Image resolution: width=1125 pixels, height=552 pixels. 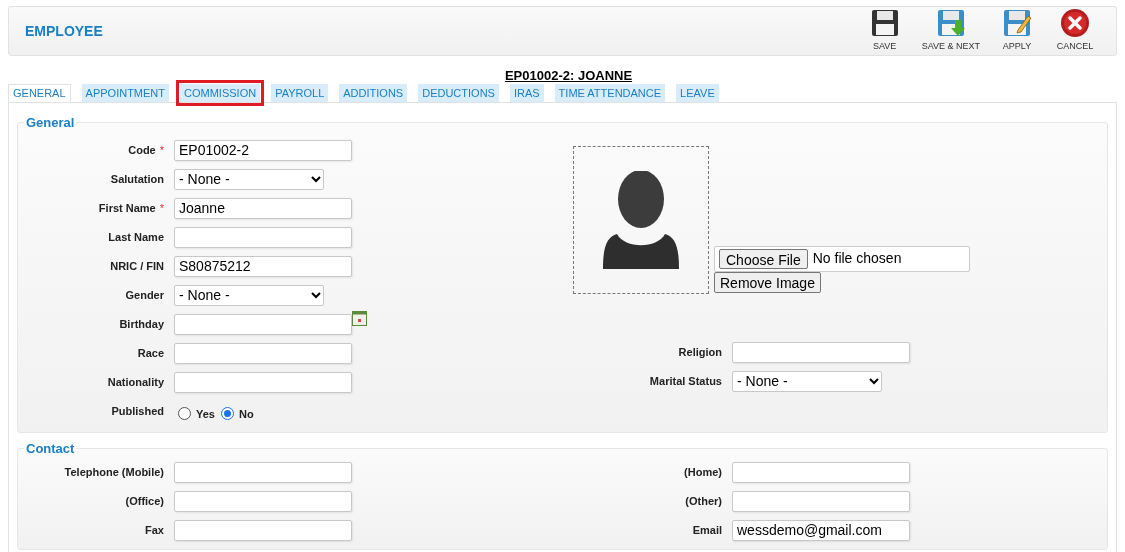 What do you see at coordinates (137, 266) in the screenshot?
I see `field-label: NRIC / FIN` at bounding box center [137, 266].